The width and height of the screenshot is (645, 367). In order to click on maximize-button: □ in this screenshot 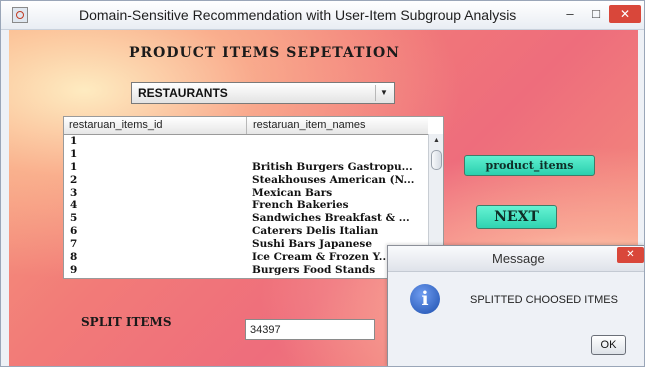, I will do `click(596, 14)`.